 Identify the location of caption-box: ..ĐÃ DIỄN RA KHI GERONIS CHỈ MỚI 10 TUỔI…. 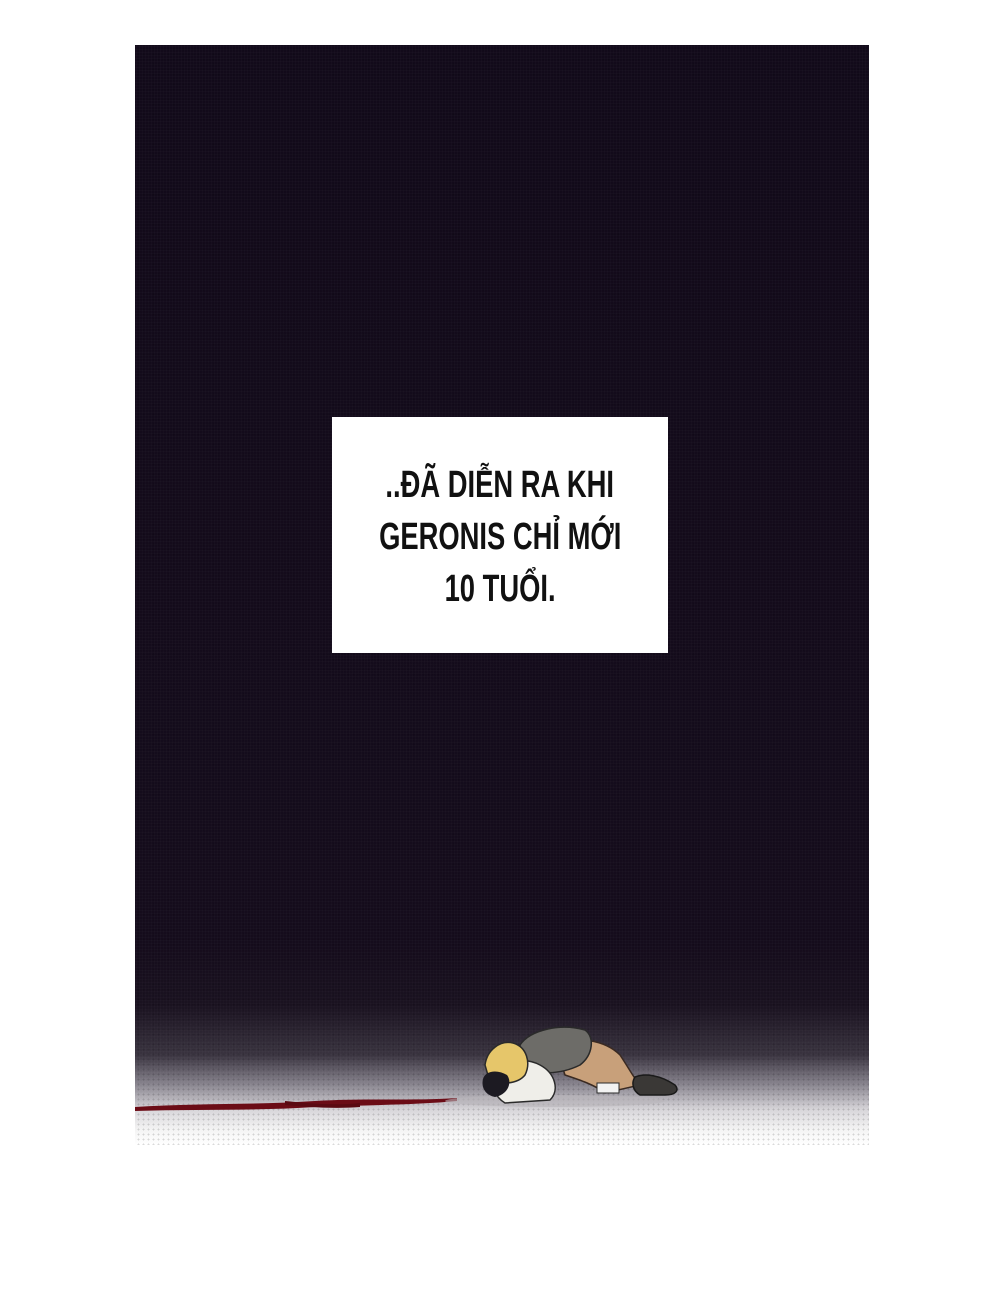
(500, 535).